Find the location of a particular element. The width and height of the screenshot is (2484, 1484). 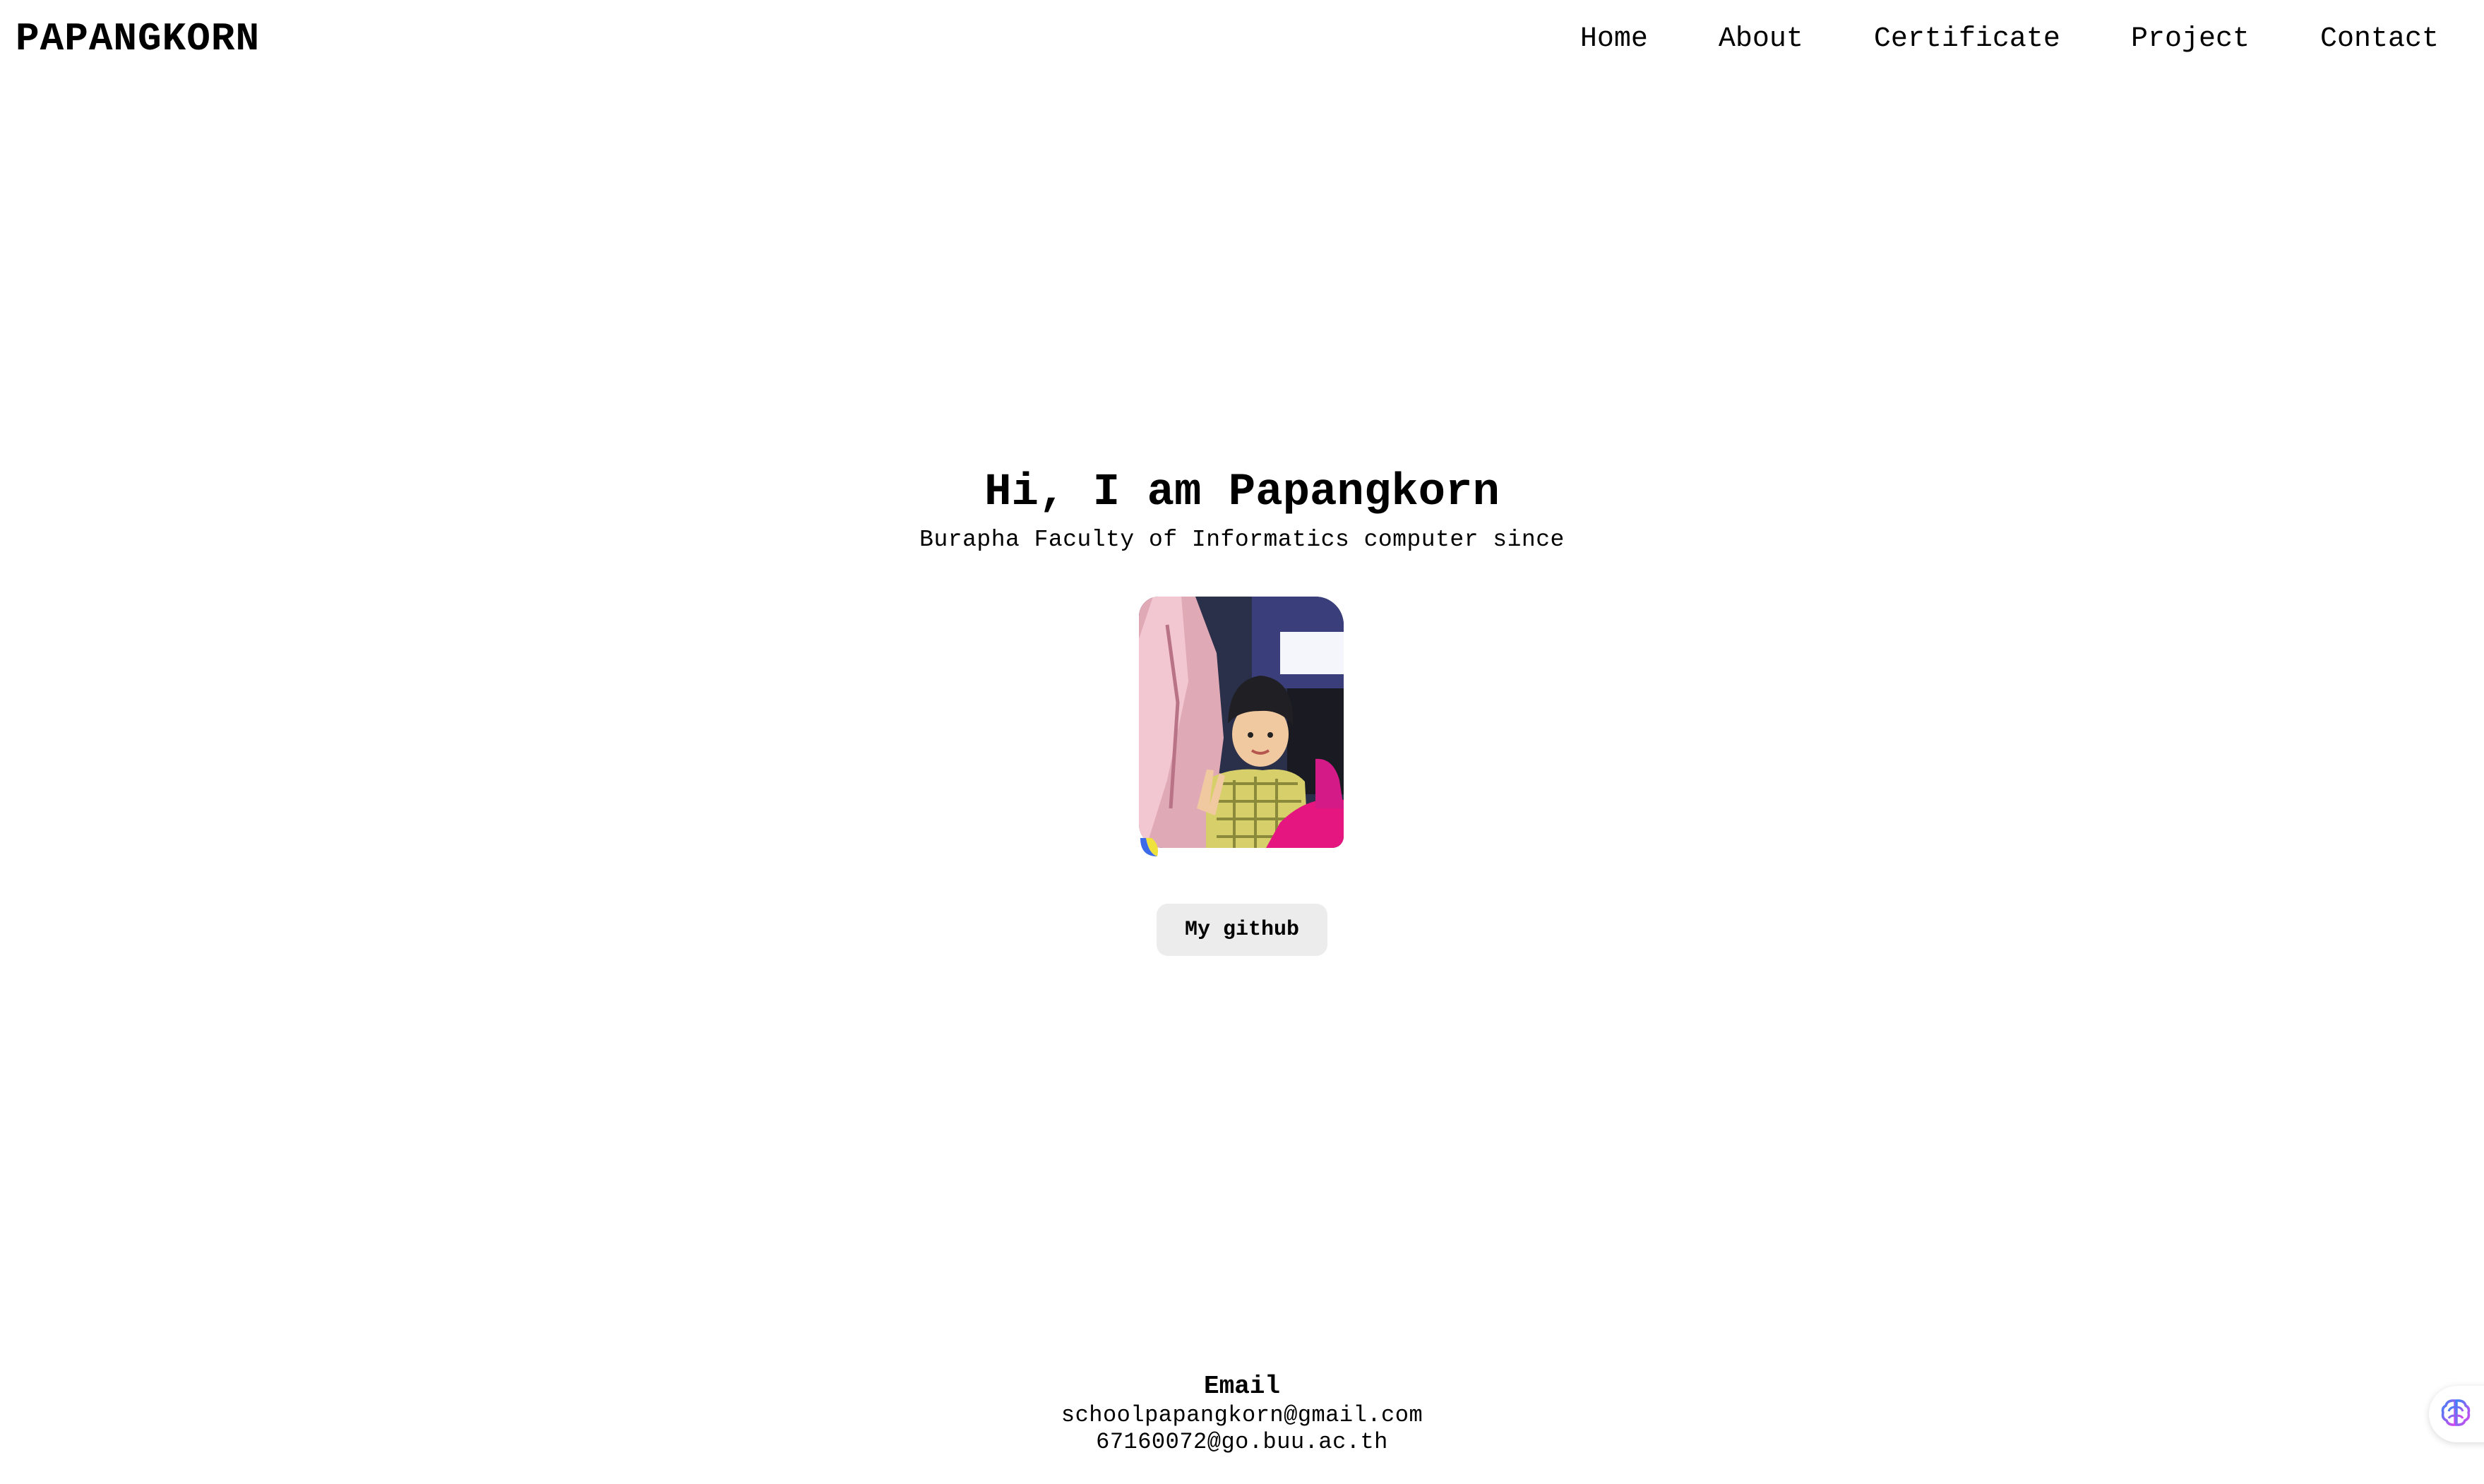

email-address-university: 67160072@go.buu.ac.th is located at coordinates (1242, 1442).